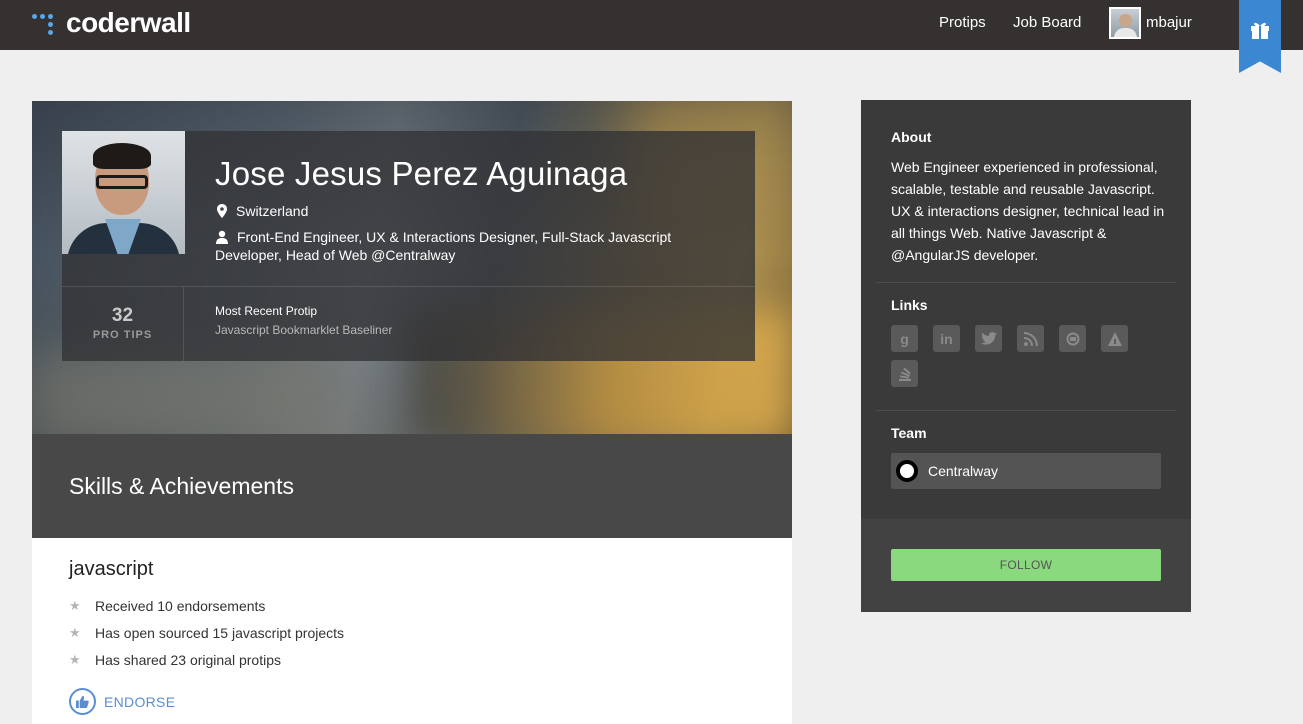 This screenshot has height=724, width=1303. I want to click on recent-protip-link: Javascript Bookmarklet Baseliner, so click(303, 330).